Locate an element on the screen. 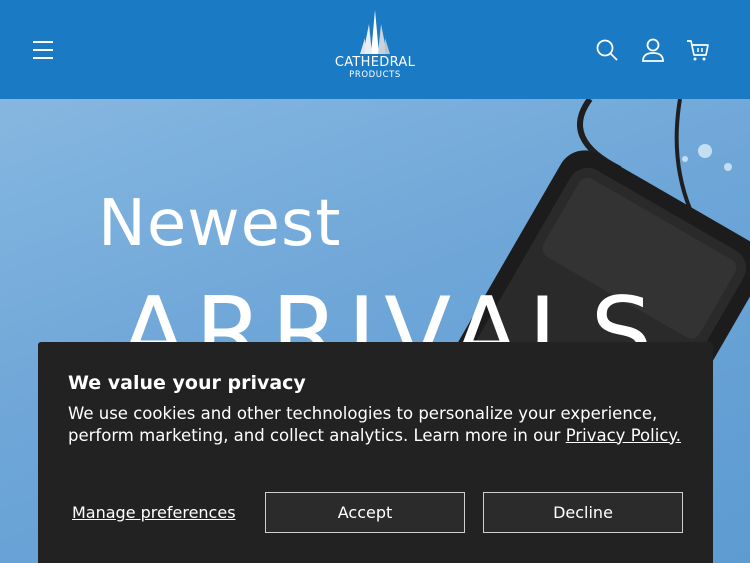 The height and width of the screenshot is (563, 750). cart-icon is located at coordinates (698, 50).